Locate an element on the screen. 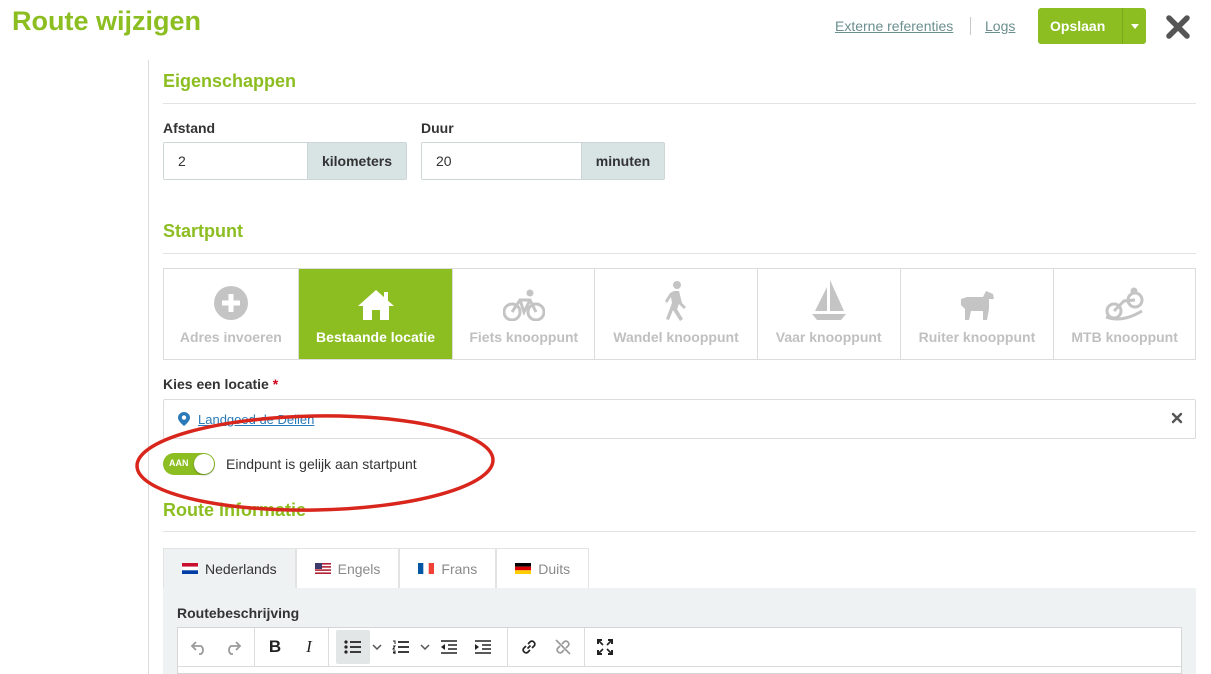 Image resolution: width=1211 pixels, height=674 pixels. numbered-list-icon is located at coordinates (400, 647).